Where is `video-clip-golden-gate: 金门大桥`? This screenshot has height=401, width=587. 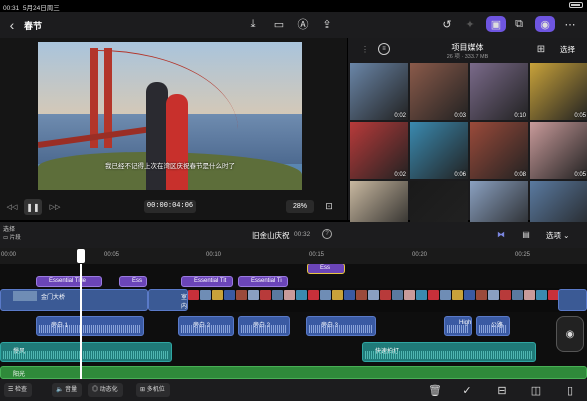
video-clip-golden-gate: 金门大桥 is located at coordinates (74, 300).